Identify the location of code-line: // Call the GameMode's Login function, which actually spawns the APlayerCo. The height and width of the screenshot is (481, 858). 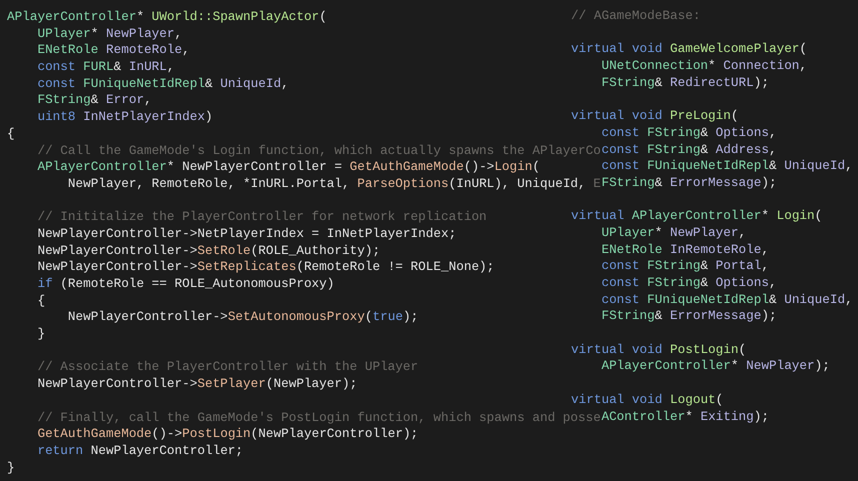
(318, 151).